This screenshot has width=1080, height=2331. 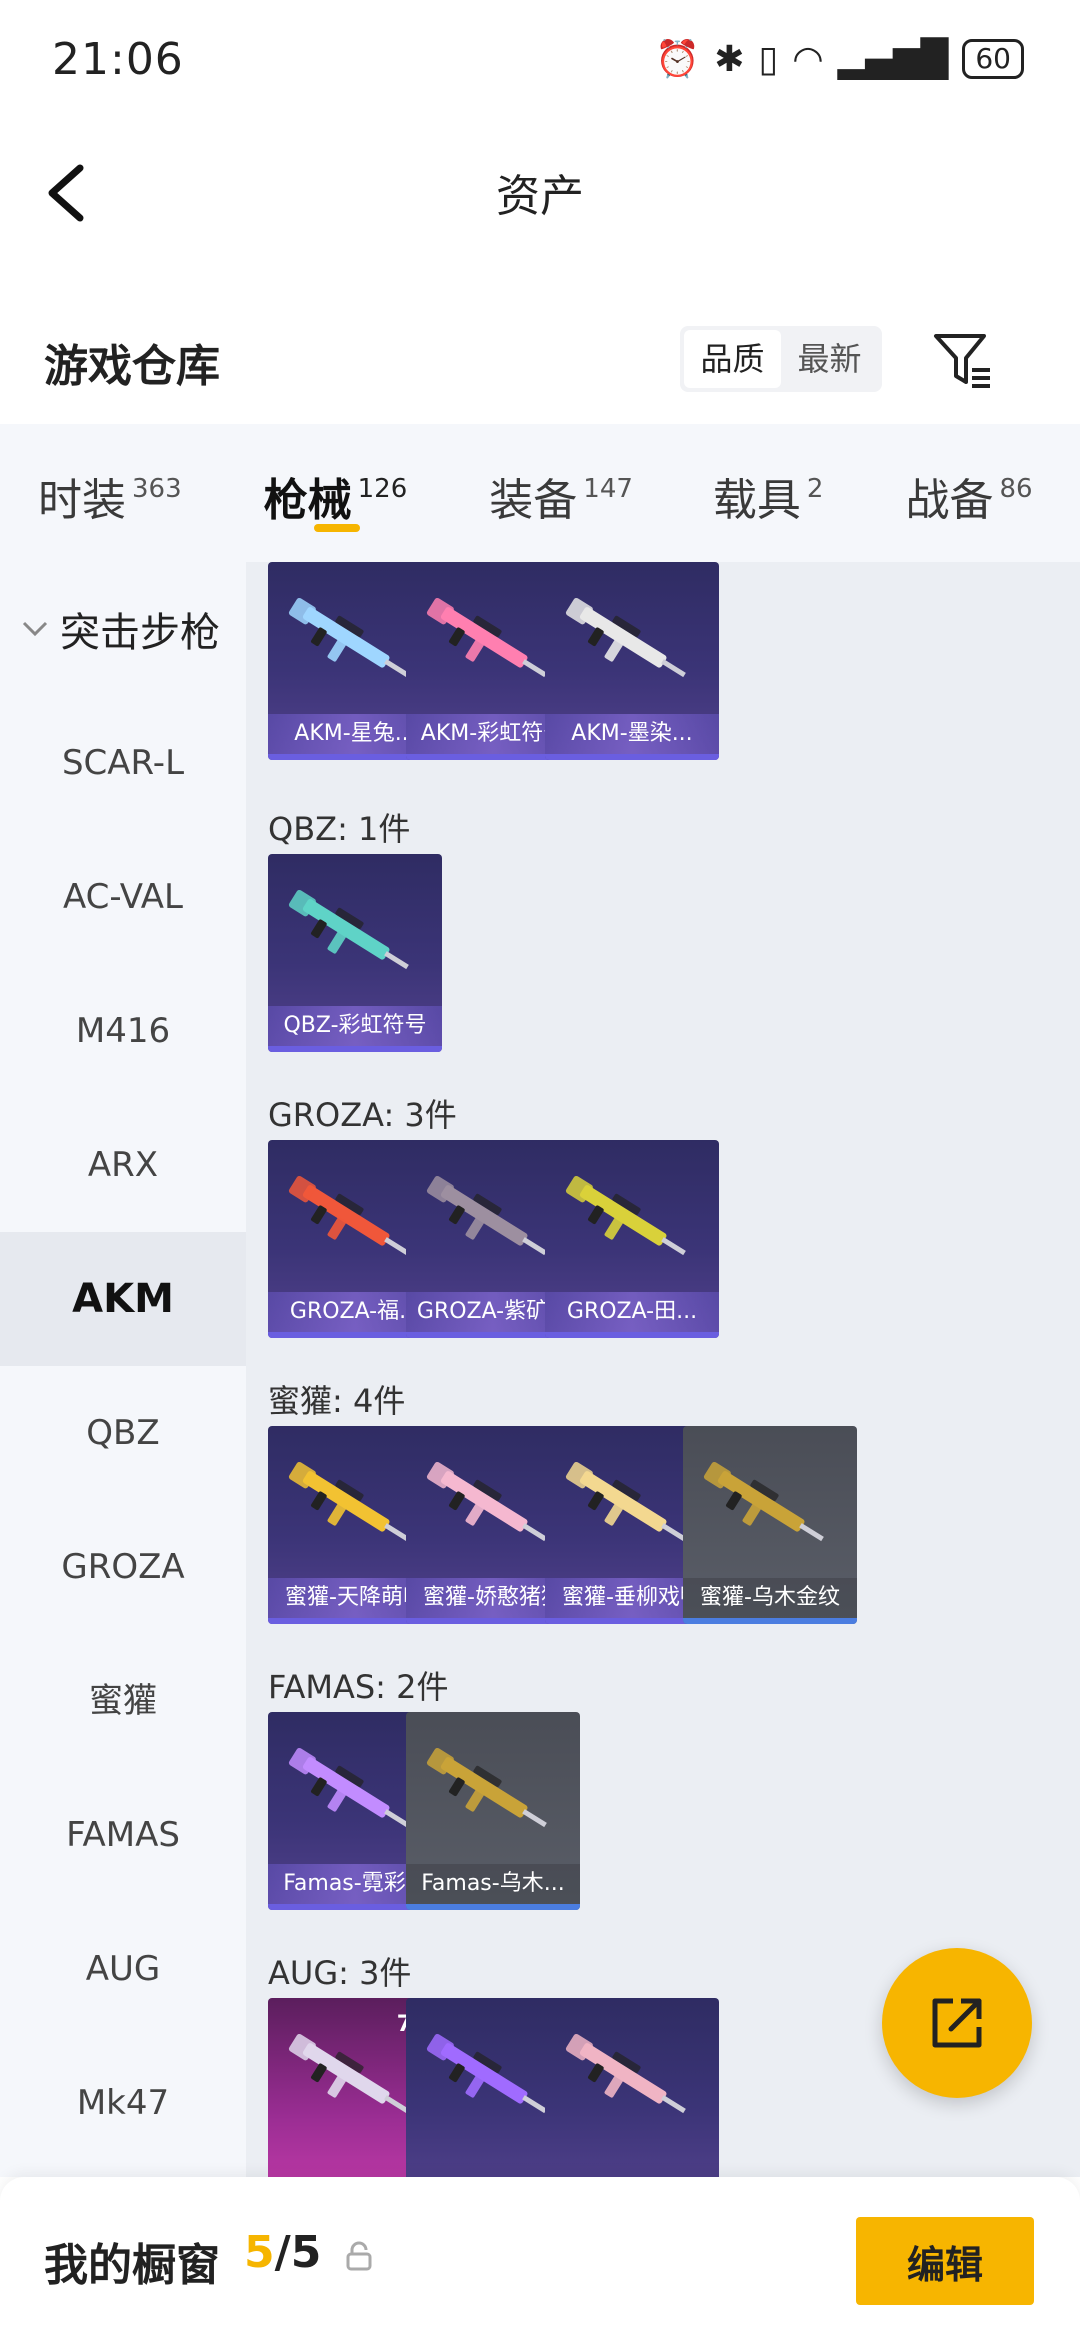 I want to click on showcase-count: 5/5, so click(x=282, y=2252).